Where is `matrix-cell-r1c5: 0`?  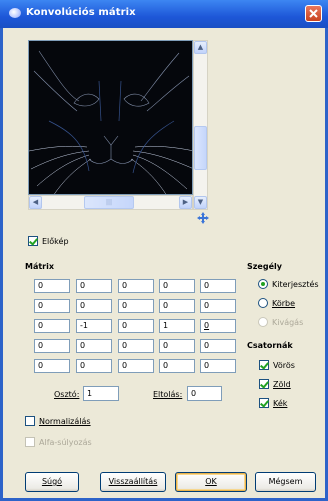
matrix-cell-r1c5: 0 is located at coordinates (218, 286).